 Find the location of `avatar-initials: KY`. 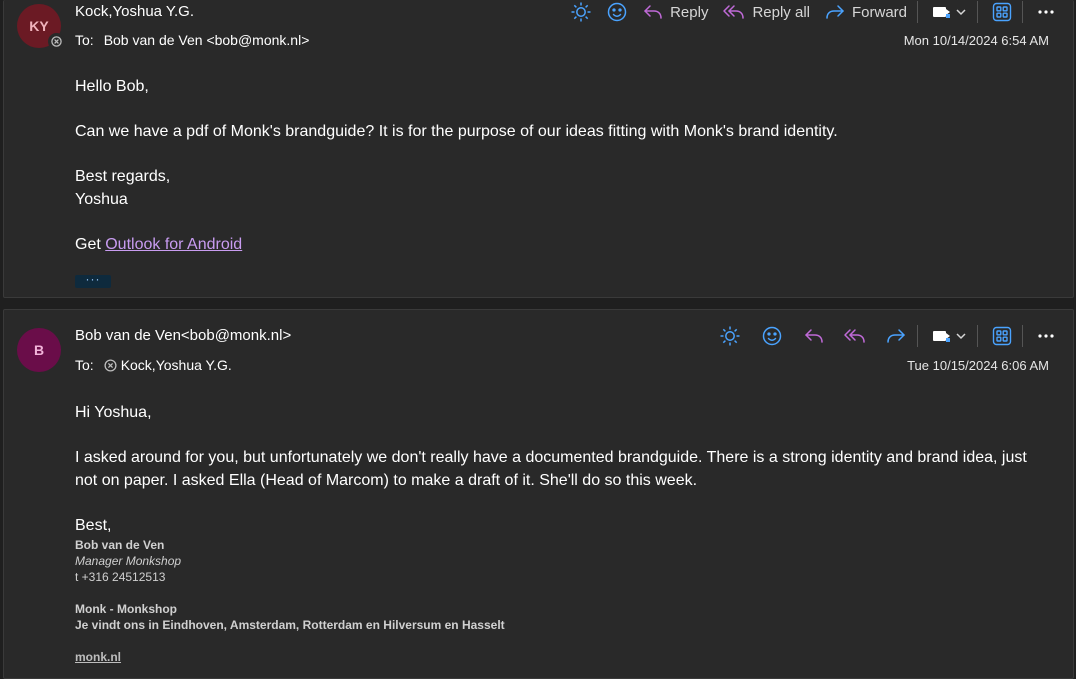

avatar-initials: KY is located at coordinates (39, 26).